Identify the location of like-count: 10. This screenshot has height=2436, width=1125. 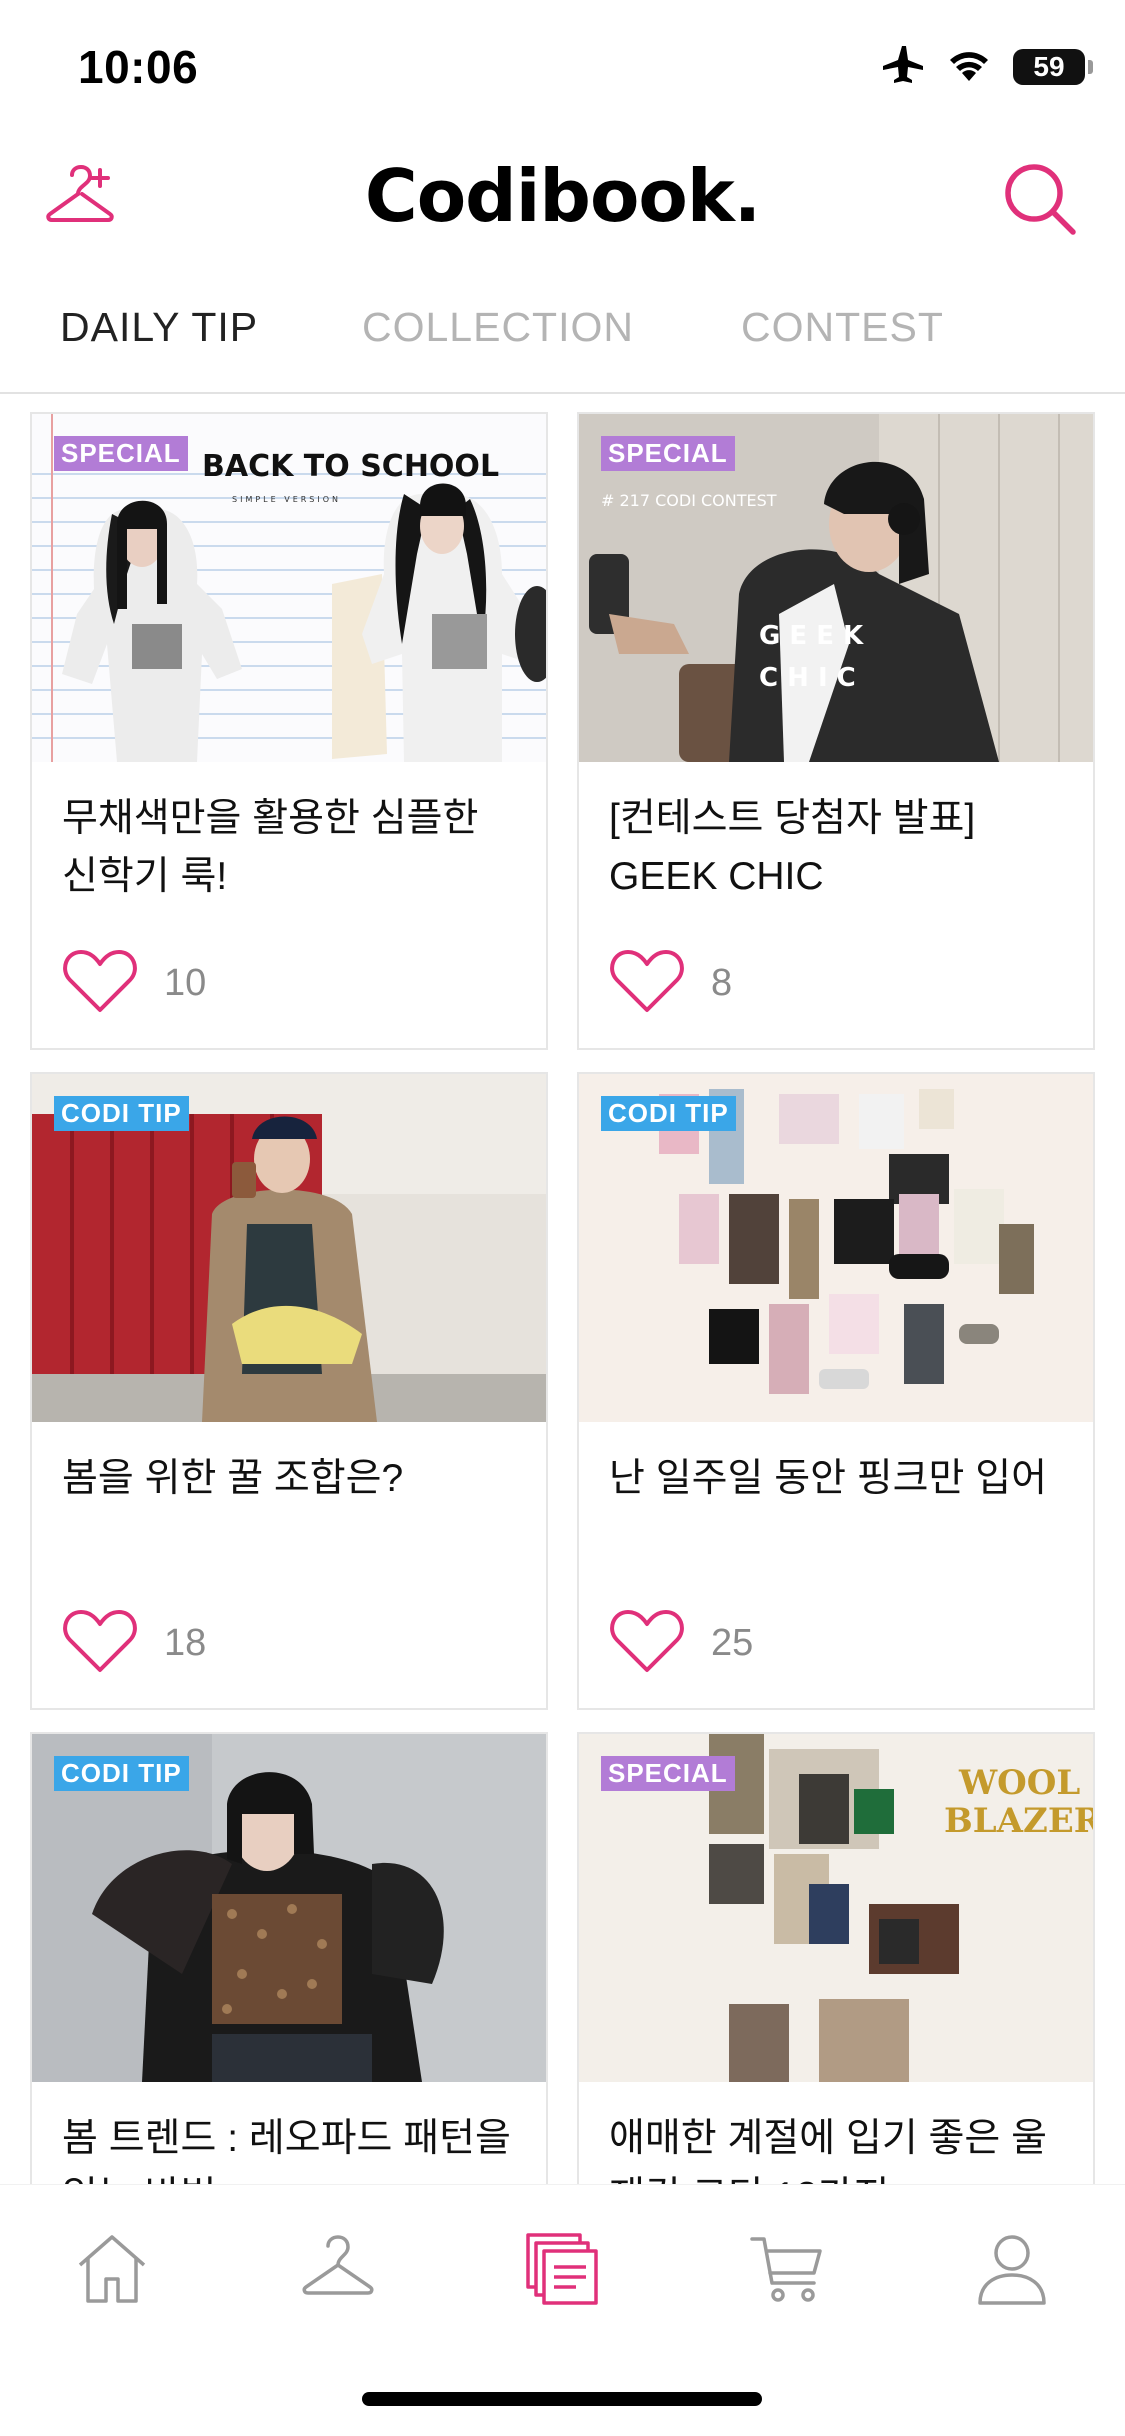
(185, 983).